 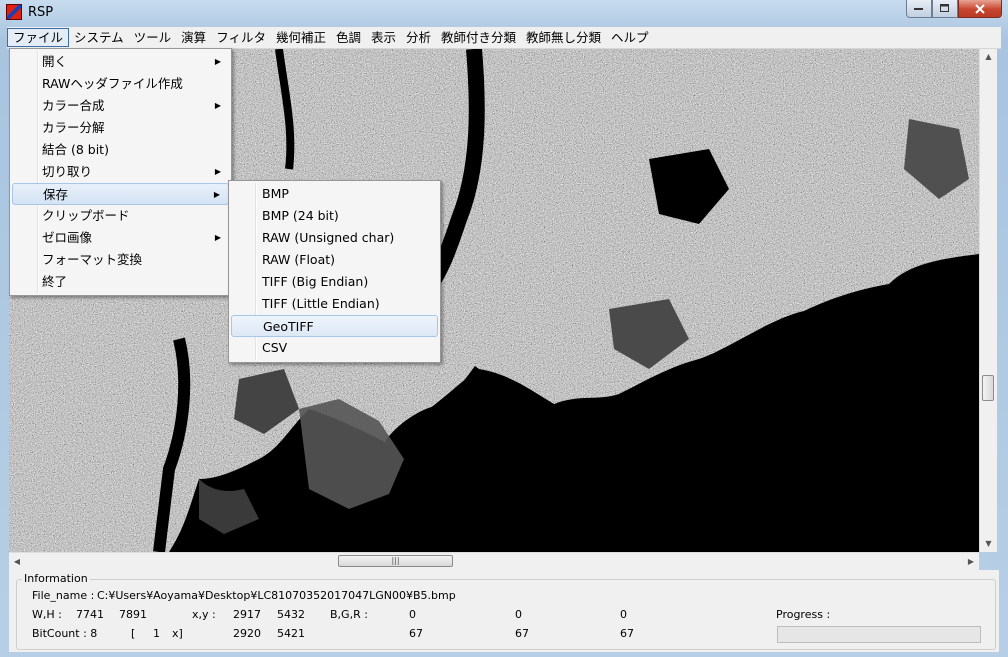 What do you see at coordinates (247, 614) in the screenshot?
I see `x-value-1: 2917` at bounding box center [247, 614].